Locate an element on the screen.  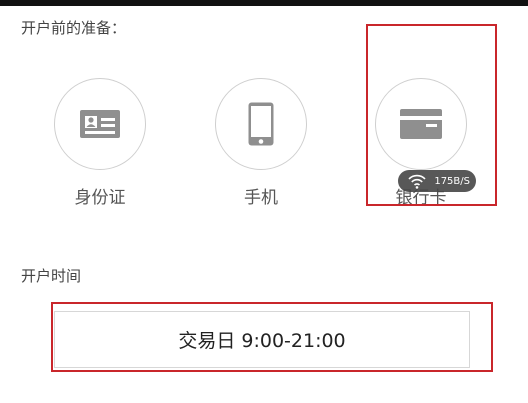
id-card-circle is located at coordinates (100, 124).